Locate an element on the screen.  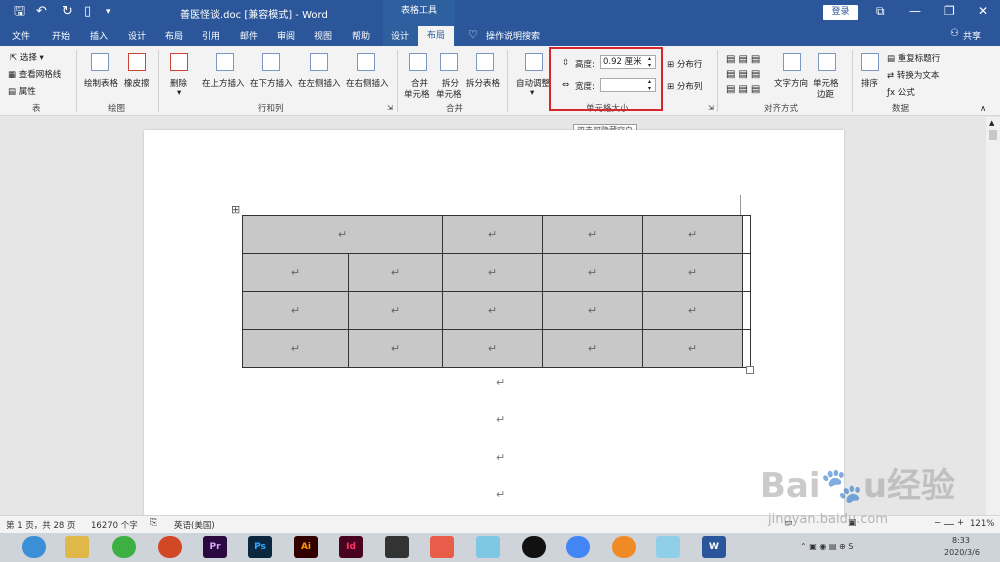
insert-above-button: 在上方插入 is located at coordinates (223, 83).